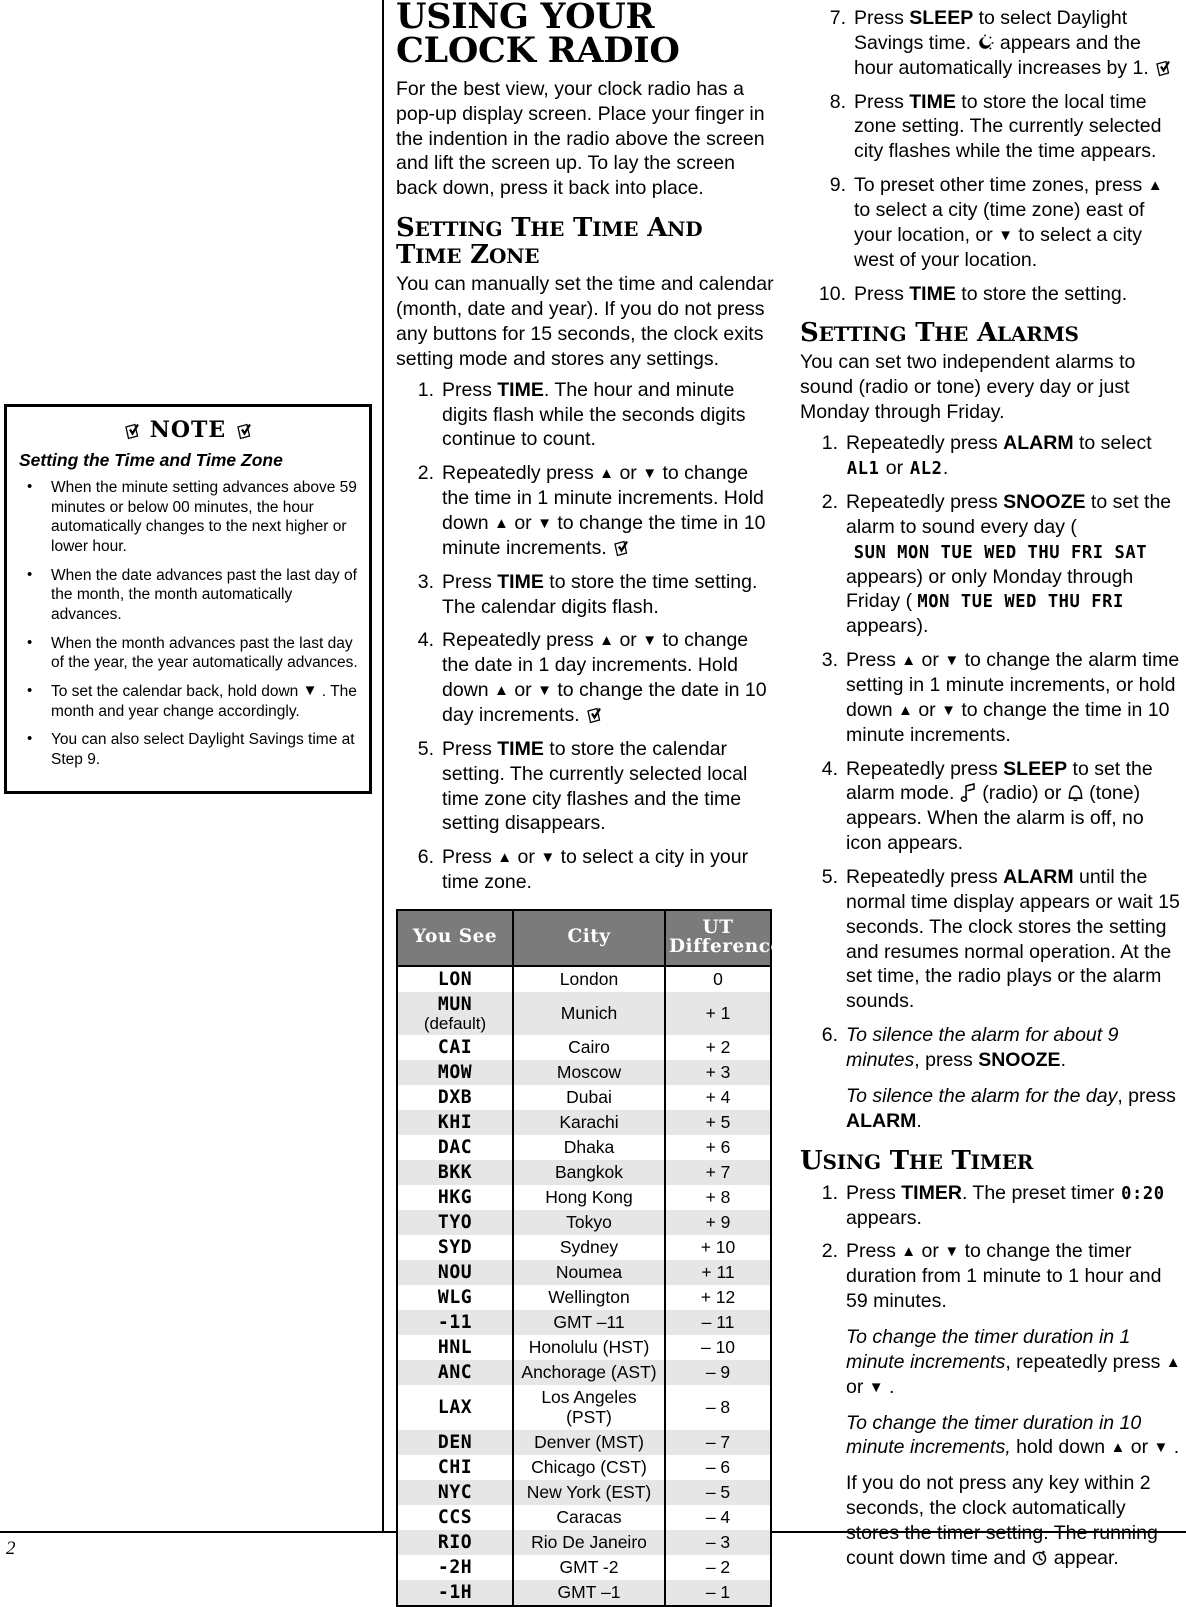 The width and height of the screenshot is (1186, 1607). I want to click on cell-ut-difference: + 8, so click(718, 1198).